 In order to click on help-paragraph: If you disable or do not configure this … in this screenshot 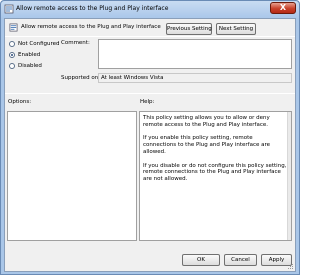, I will do `click(215, 172)`.